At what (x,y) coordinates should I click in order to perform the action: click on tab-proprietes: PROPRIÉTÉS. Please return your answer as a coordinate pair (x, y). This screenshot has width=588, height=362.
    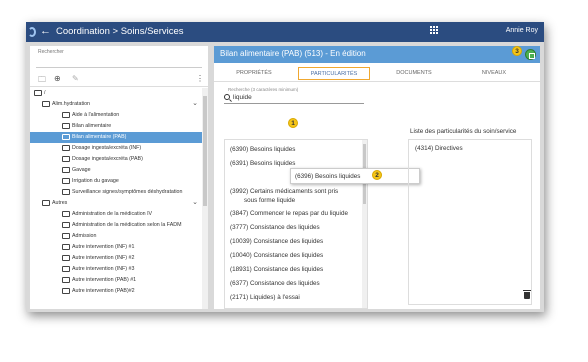
    Looking at the image, I should click on (254, 73).